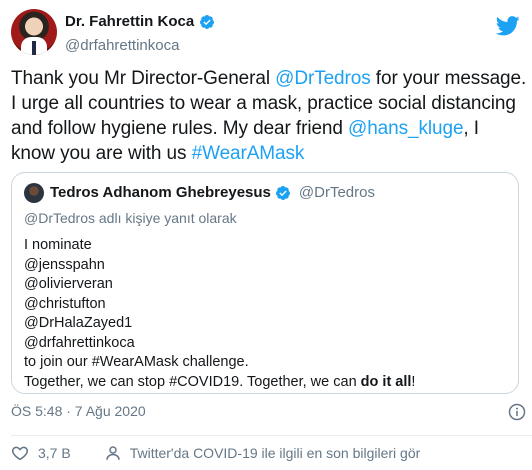  Describe the element at coordinates (508, 26) in the screenshot. I see `twitter-bird-icon` at that location.